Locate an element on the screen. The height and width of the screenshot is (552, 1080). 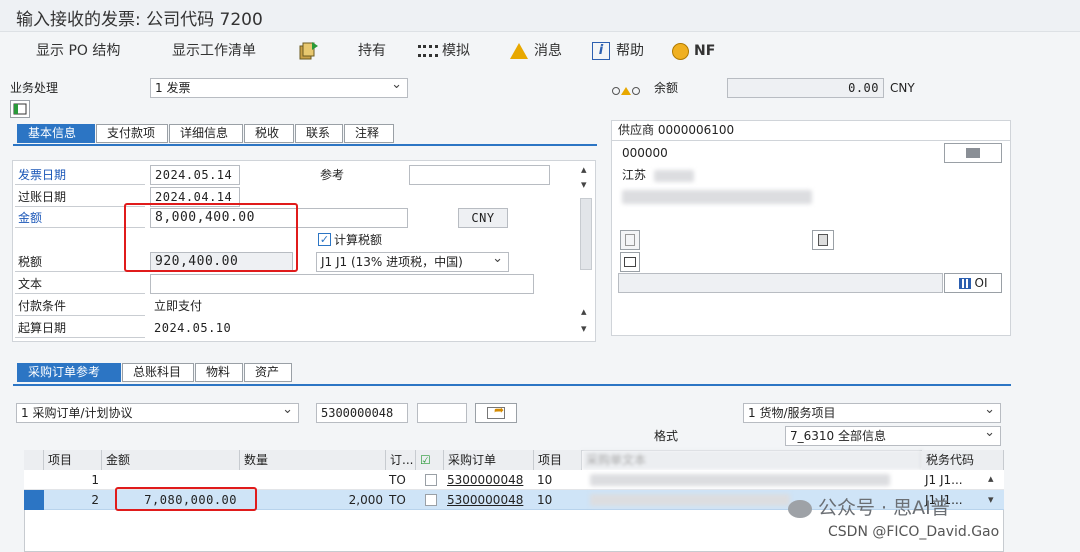
vendor-print-icon is located at coordinates (630, 262).